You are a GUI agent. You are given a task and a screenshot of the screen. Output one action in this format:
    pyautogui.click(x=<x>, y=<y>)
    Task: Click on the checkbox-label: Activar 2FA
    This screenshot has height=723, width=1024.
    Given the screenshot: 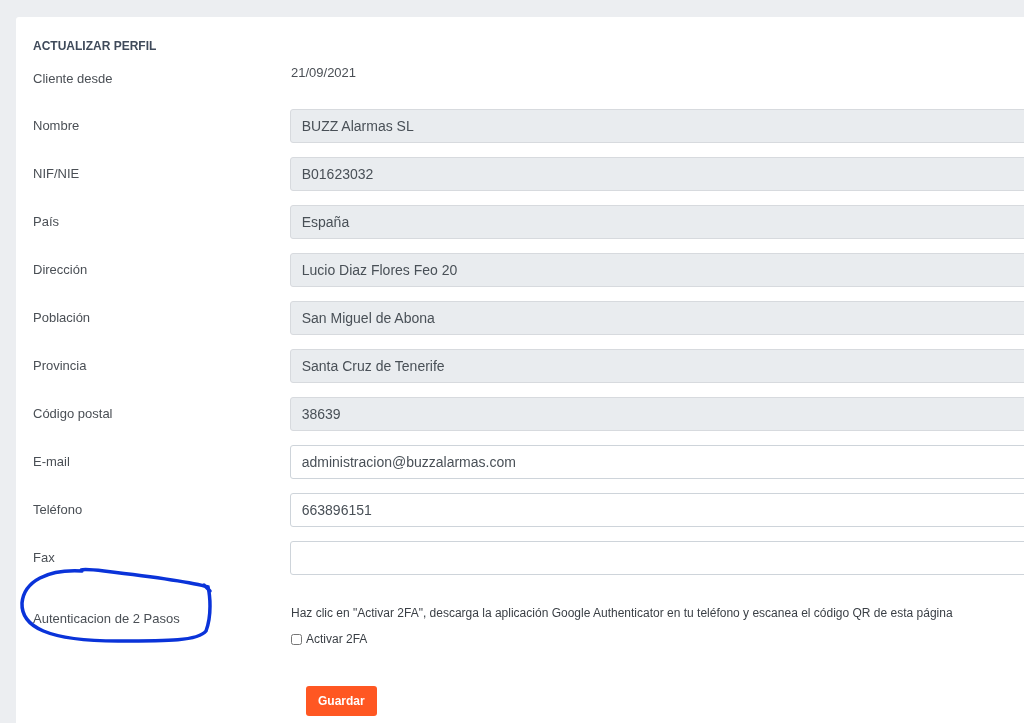 What is the action you would take?
    pyautogui.click(x=337, y=639)
    